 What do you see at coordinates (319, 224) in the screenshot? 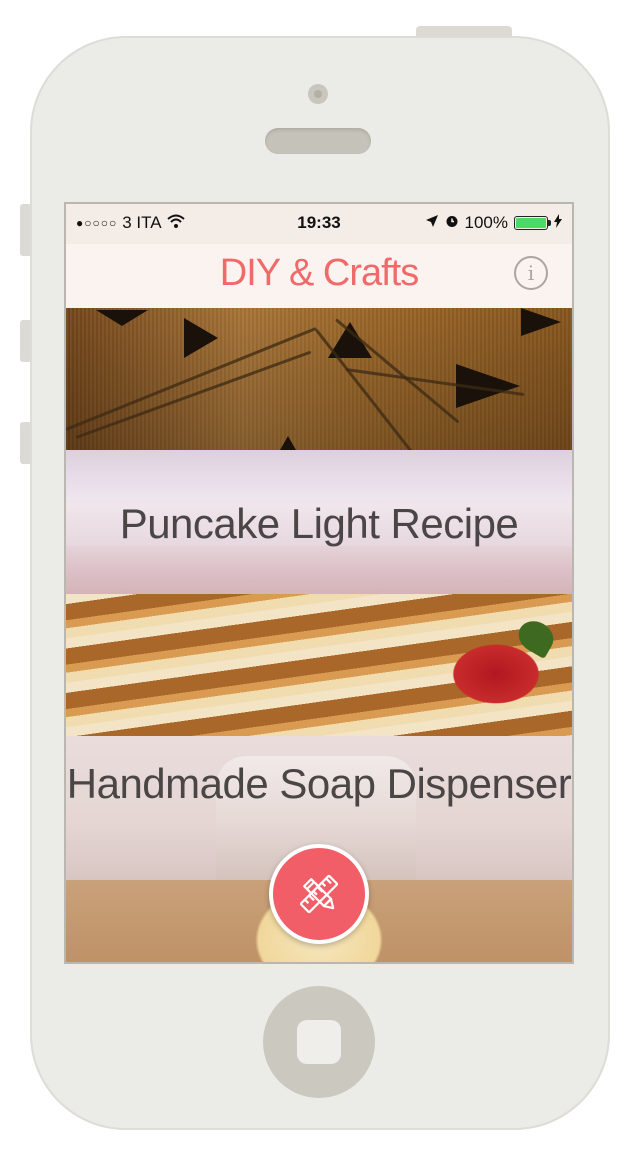
I see `status-bar: ●○○○○ 3 ITA 19:33 100%` at bounding box center [319, 224].